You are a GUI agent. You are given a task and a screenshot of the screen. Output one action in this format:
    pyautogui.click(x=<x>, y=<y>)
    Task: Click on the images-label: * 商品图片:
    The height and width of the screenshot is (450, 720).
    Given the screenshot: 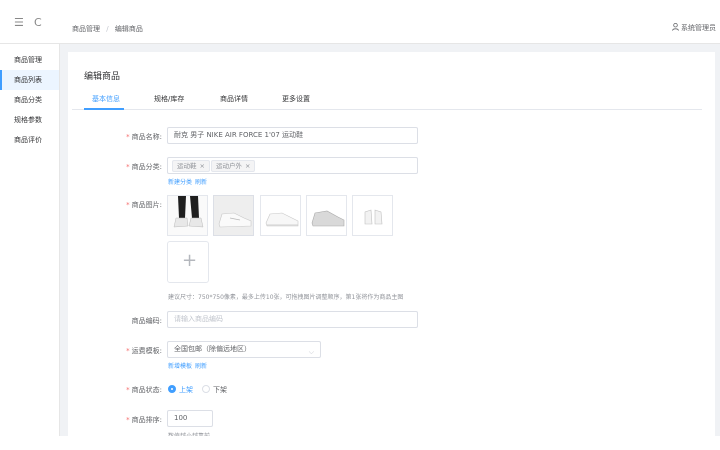 What is the action you would take?
    pyautogui.click(x=144, y=205)
    